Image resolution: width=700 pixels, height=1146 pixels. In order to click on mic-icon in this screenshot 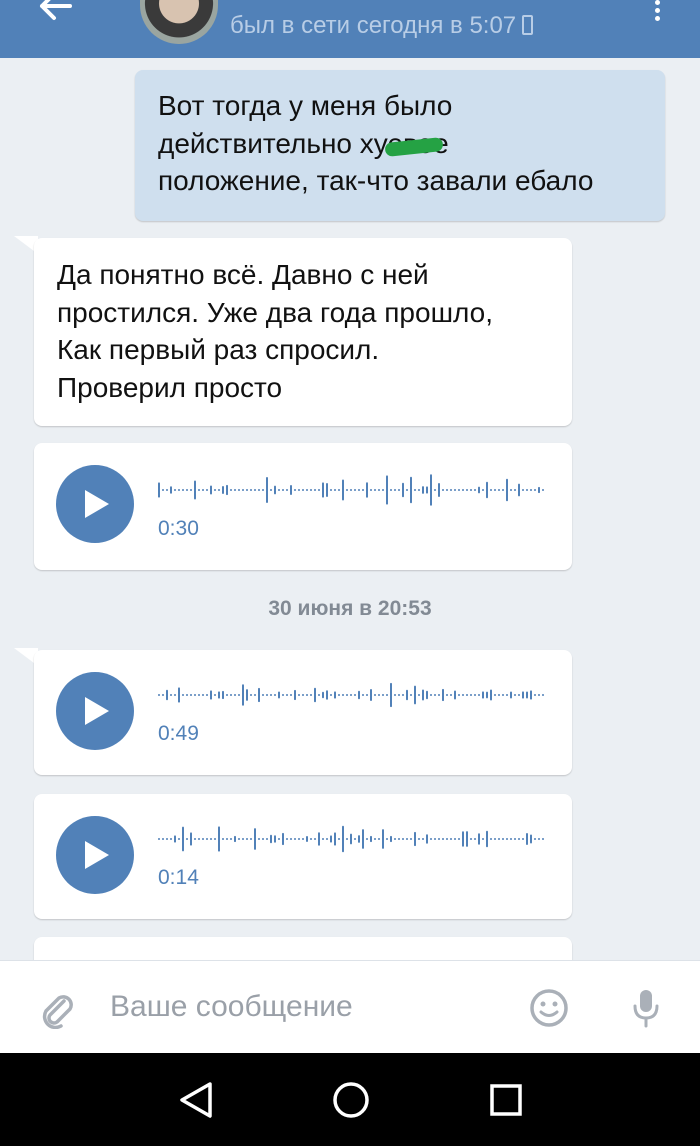, I will do `click(646, 1008)`.